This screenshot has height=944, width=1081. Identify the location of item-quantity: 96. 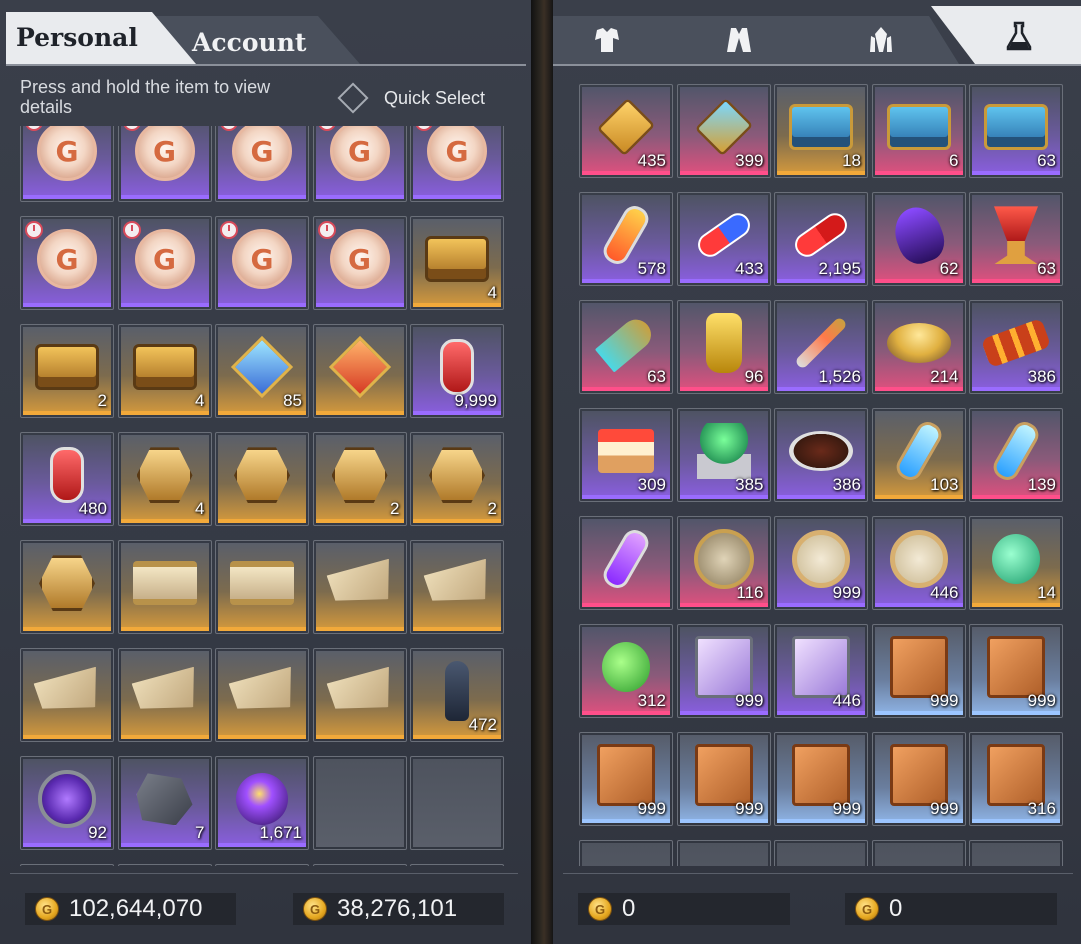
(754, 376).